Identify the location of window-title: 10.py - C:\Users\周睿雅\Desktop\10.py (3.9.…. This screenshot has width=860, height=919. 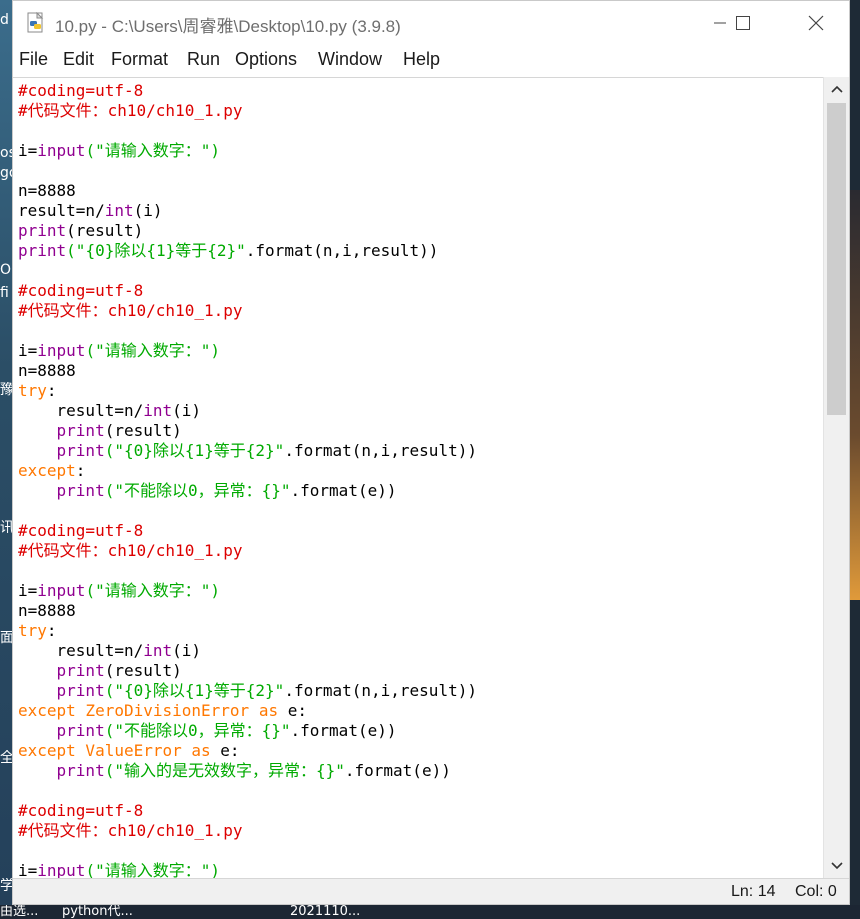
(228, 26).